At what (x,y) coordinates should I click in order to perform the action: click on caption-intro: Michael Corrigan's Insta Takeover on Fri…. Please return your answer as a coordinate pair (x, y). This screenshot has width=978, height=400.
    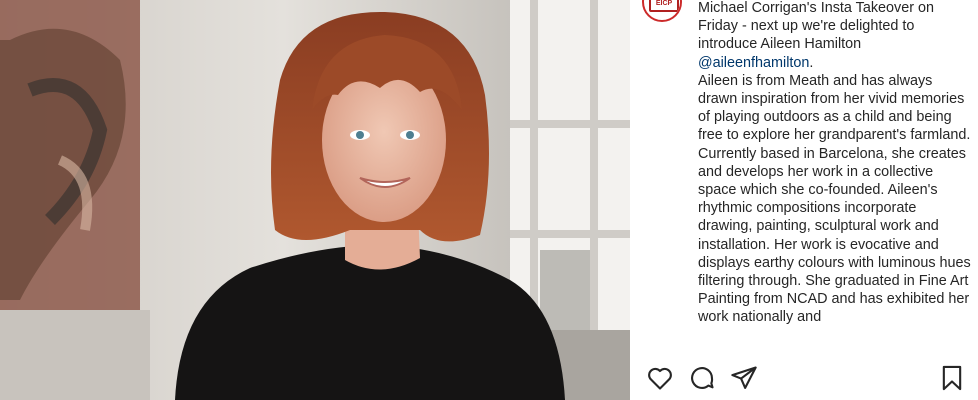
    Looking at the image, I should click on (836, 36).